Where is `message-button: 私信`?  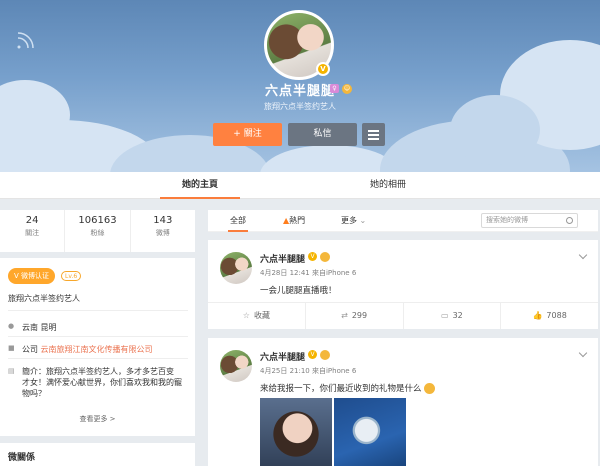 message-button: 私信 is located at coordinates (322, 134).